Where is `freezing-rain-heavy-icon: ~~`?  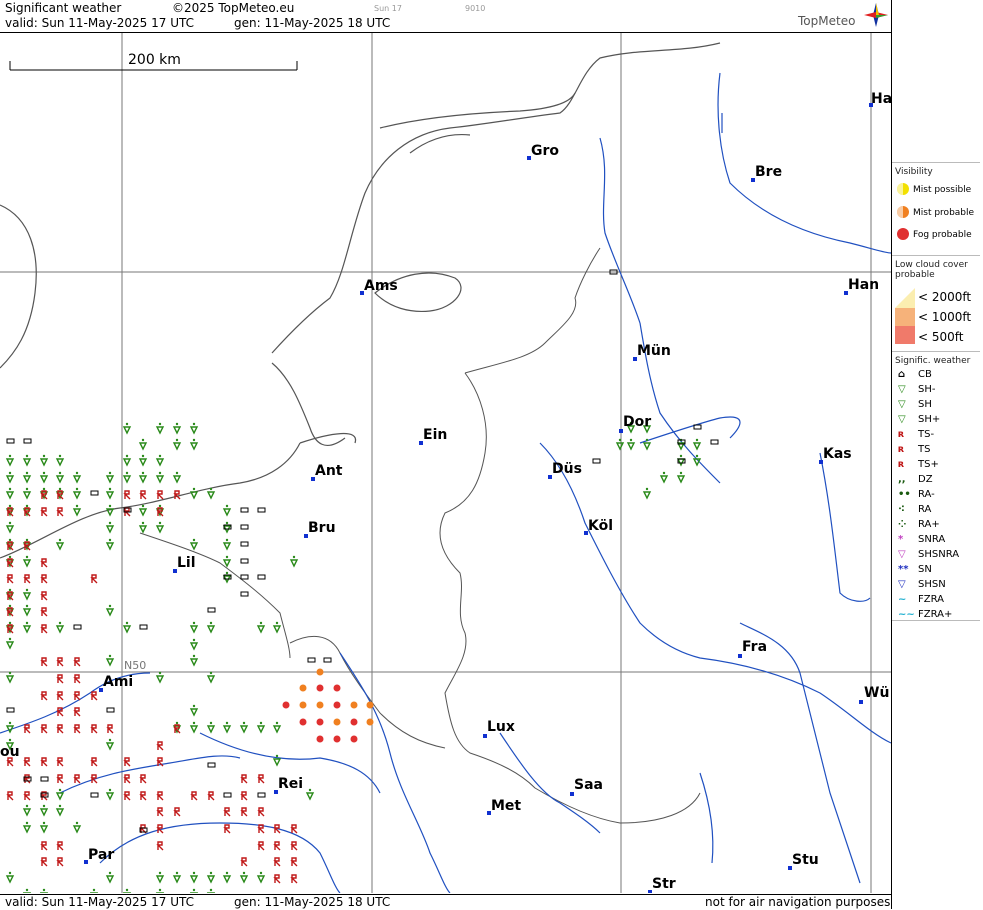
freezing-rain-heavy-icon: ~~ is located at coordinates (906, 614).